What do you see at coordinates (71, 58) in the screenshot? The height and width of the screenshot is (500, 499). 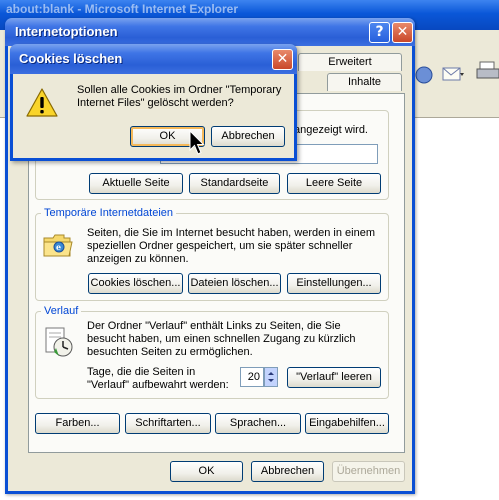 I see `confirm-title: Cookies löschen` at bounding box center [71, 58].